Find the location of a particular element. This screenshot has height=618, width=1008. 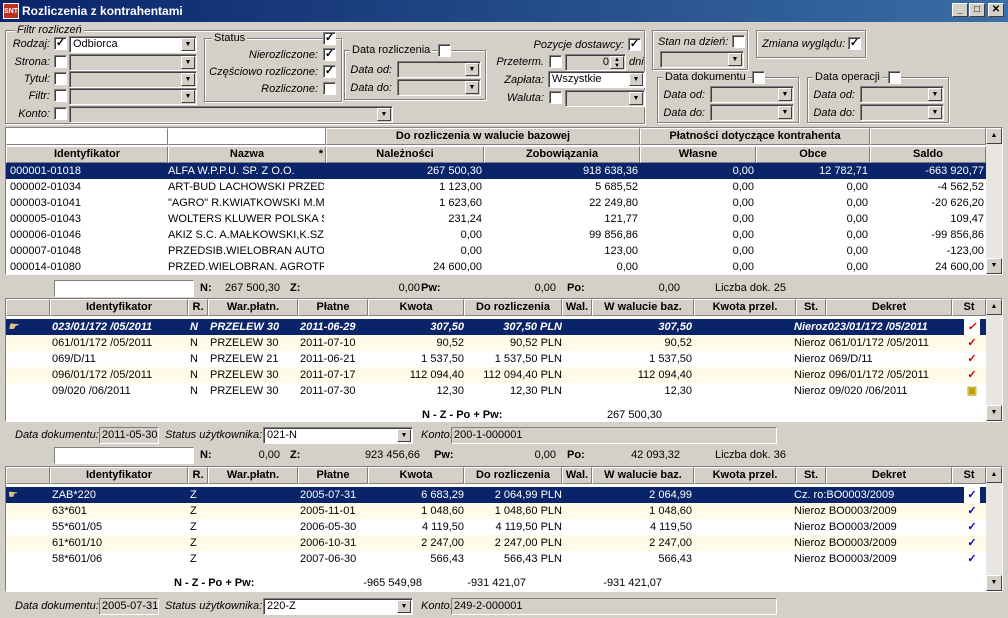

stan-date-input: ▼ is located at coordinates (702, 59).